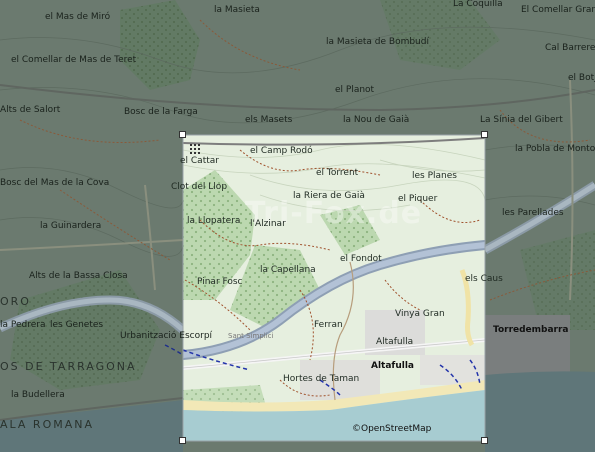 The width and height of the screenshot is (595, 452). What do you see at coordinates (15, 301) in the screenshot?
I see `district-label: ORO` at bounding box center [15, 301].